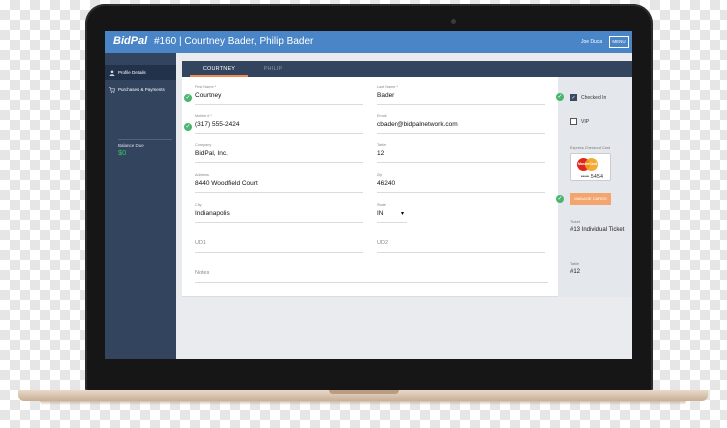 This screenshot has height=428, width=727. What do you see at coordinates (461, 94) in the screenshot?
I see `last-name-field: Last Name * Bader` at bounding box center [461, 94].